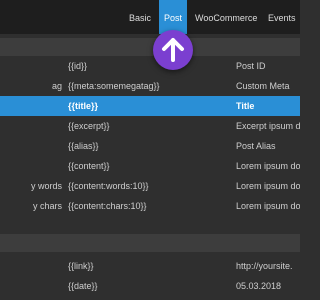 Image resolution: width=320 pixels, height=300 pixels. What do you see at coordinates (47, 206) in the screenshot?
I see `row-name: y chars` at bounding box center [47, 206].